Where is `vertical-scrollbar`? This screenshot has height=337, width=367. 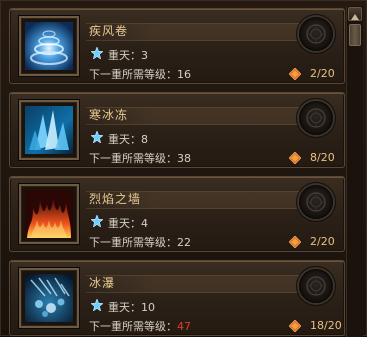 vertical-scrollbar is located at coordinates (354, 171).